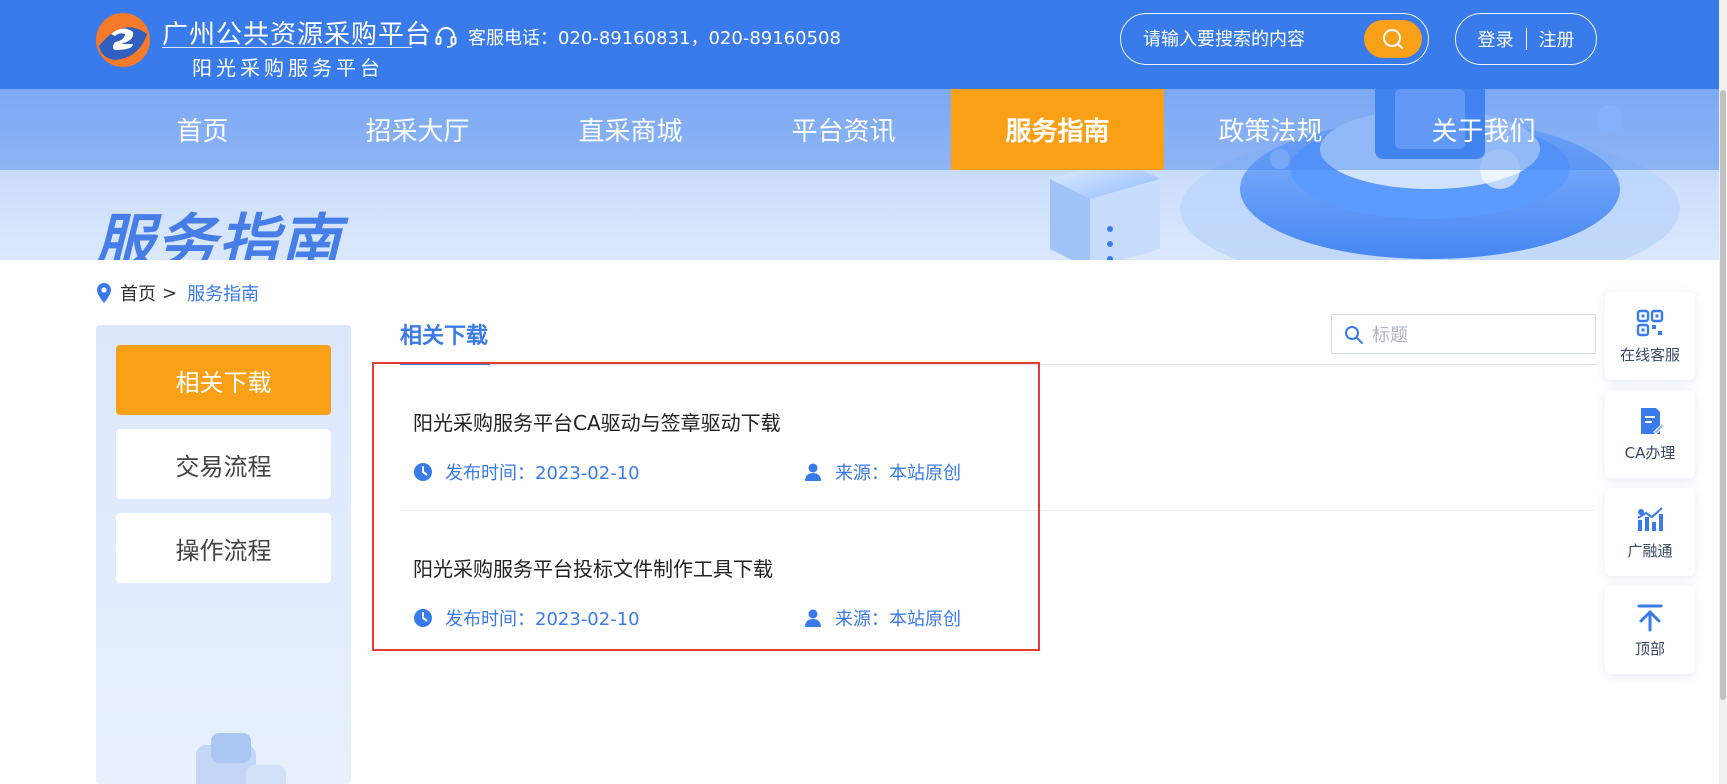 This screenshot has width=1727, height=784. Describe the element at coordinates (417, 129) in the screenshot. I see `nav-bidding-hall: 招采大厅` at that location.